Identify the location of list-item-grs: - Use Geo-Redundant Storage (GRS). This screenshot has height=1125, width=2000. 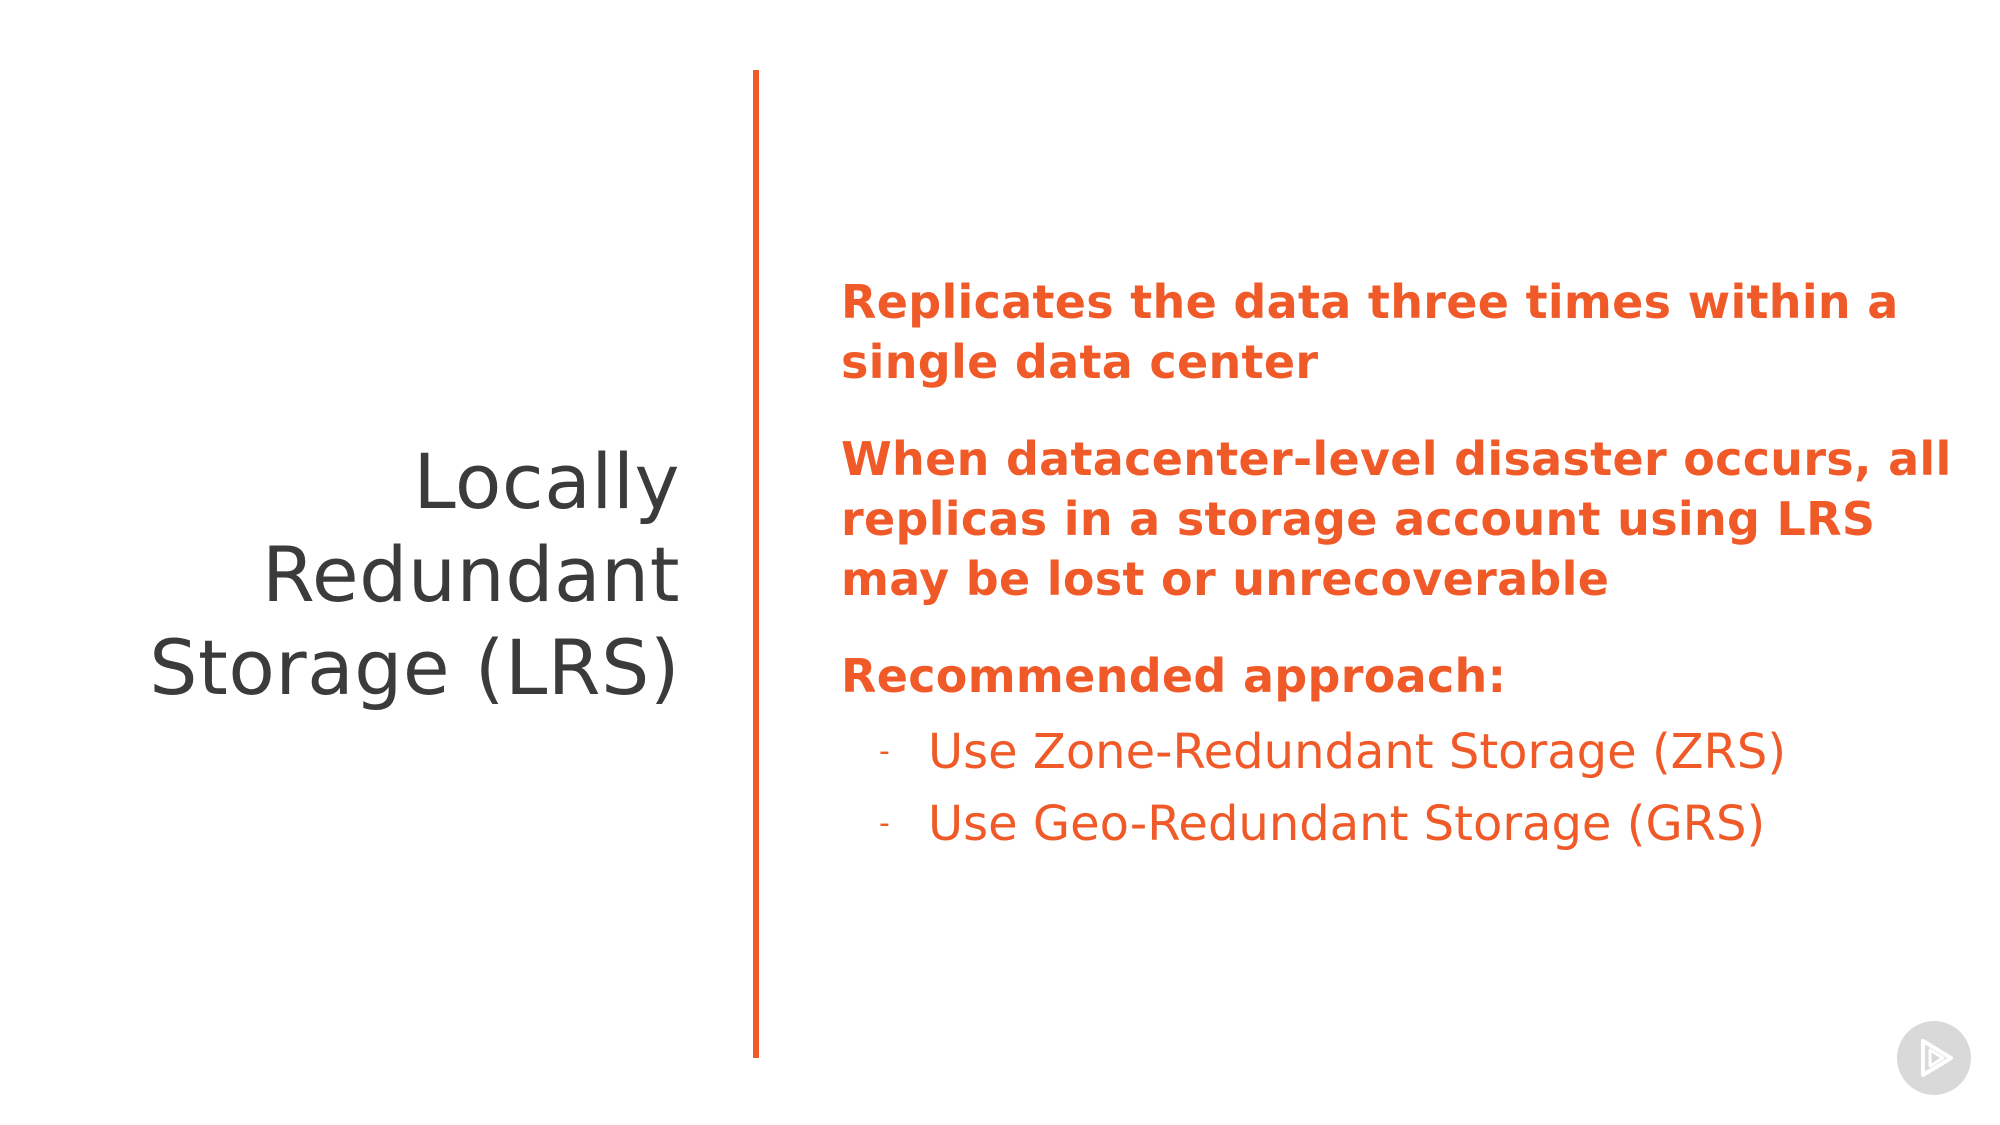
(1401, 824).